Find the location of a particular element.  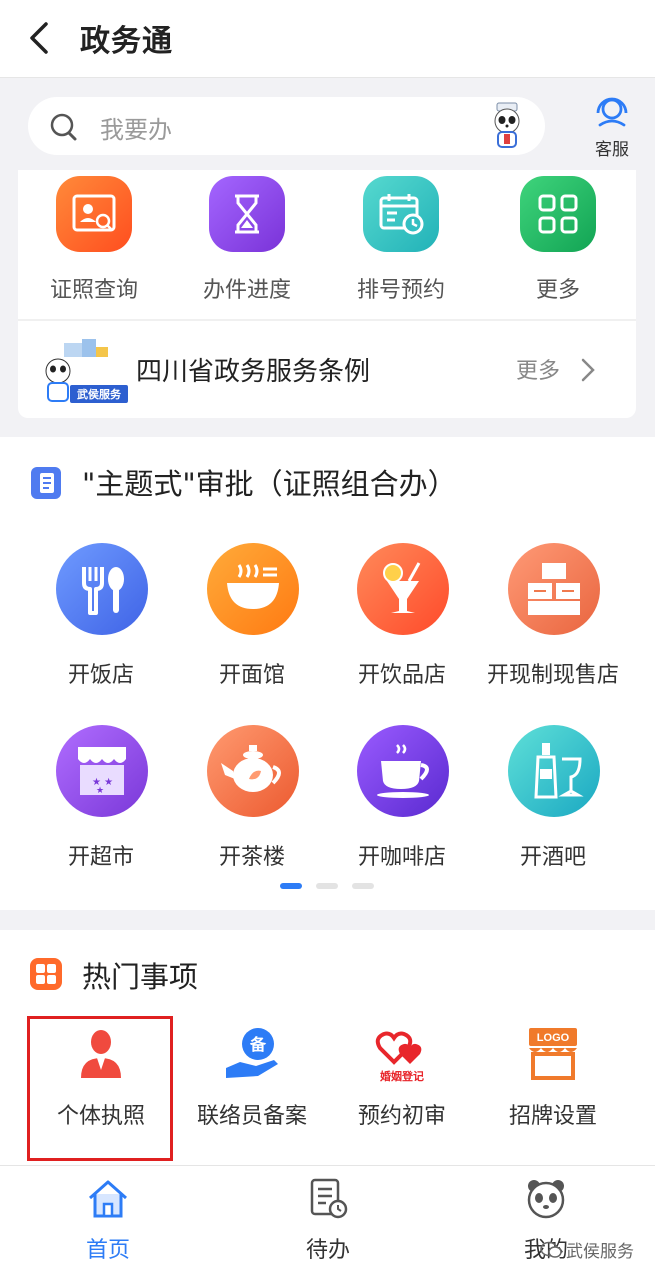

notebook-icon is located at coordinates (46, 483).